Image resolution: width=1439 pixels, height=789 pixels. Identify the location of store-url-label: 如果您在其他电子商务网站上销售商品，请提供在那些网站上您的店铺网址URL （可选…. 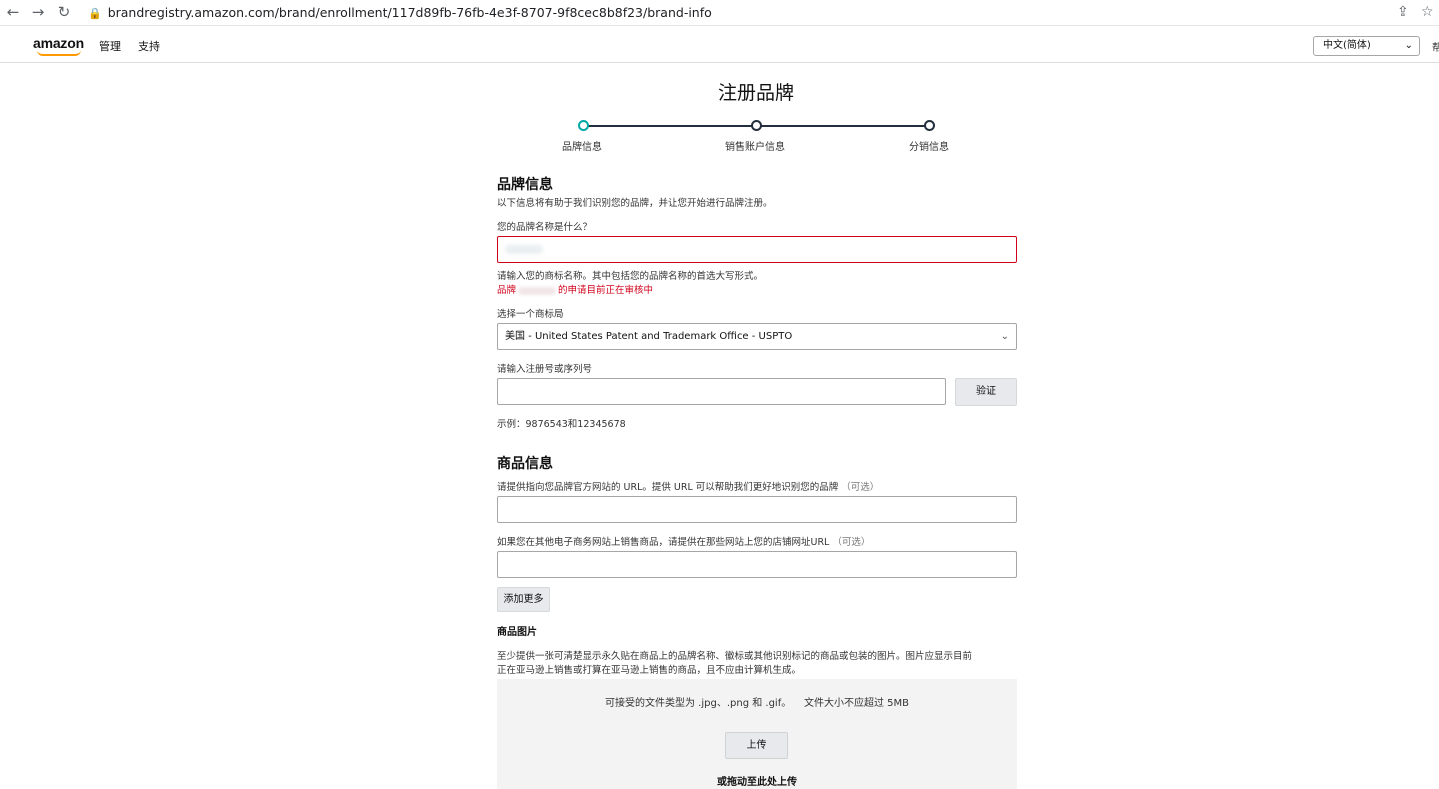
(683, 541).